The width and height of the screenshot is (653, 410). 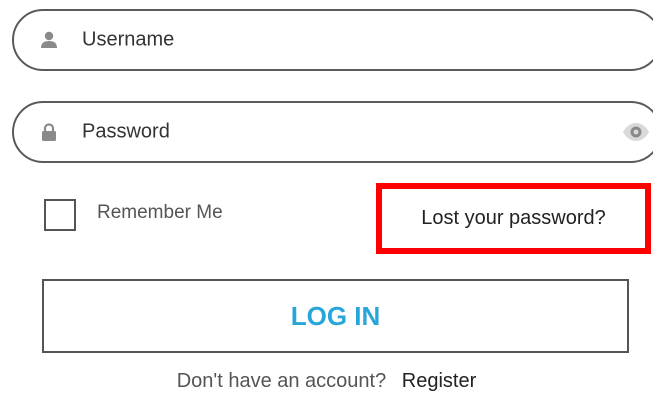 What do you see at coordinates (60, 215) in the screenshot?
I see `remember-me-checkbox` at bounding box center [60, 215].